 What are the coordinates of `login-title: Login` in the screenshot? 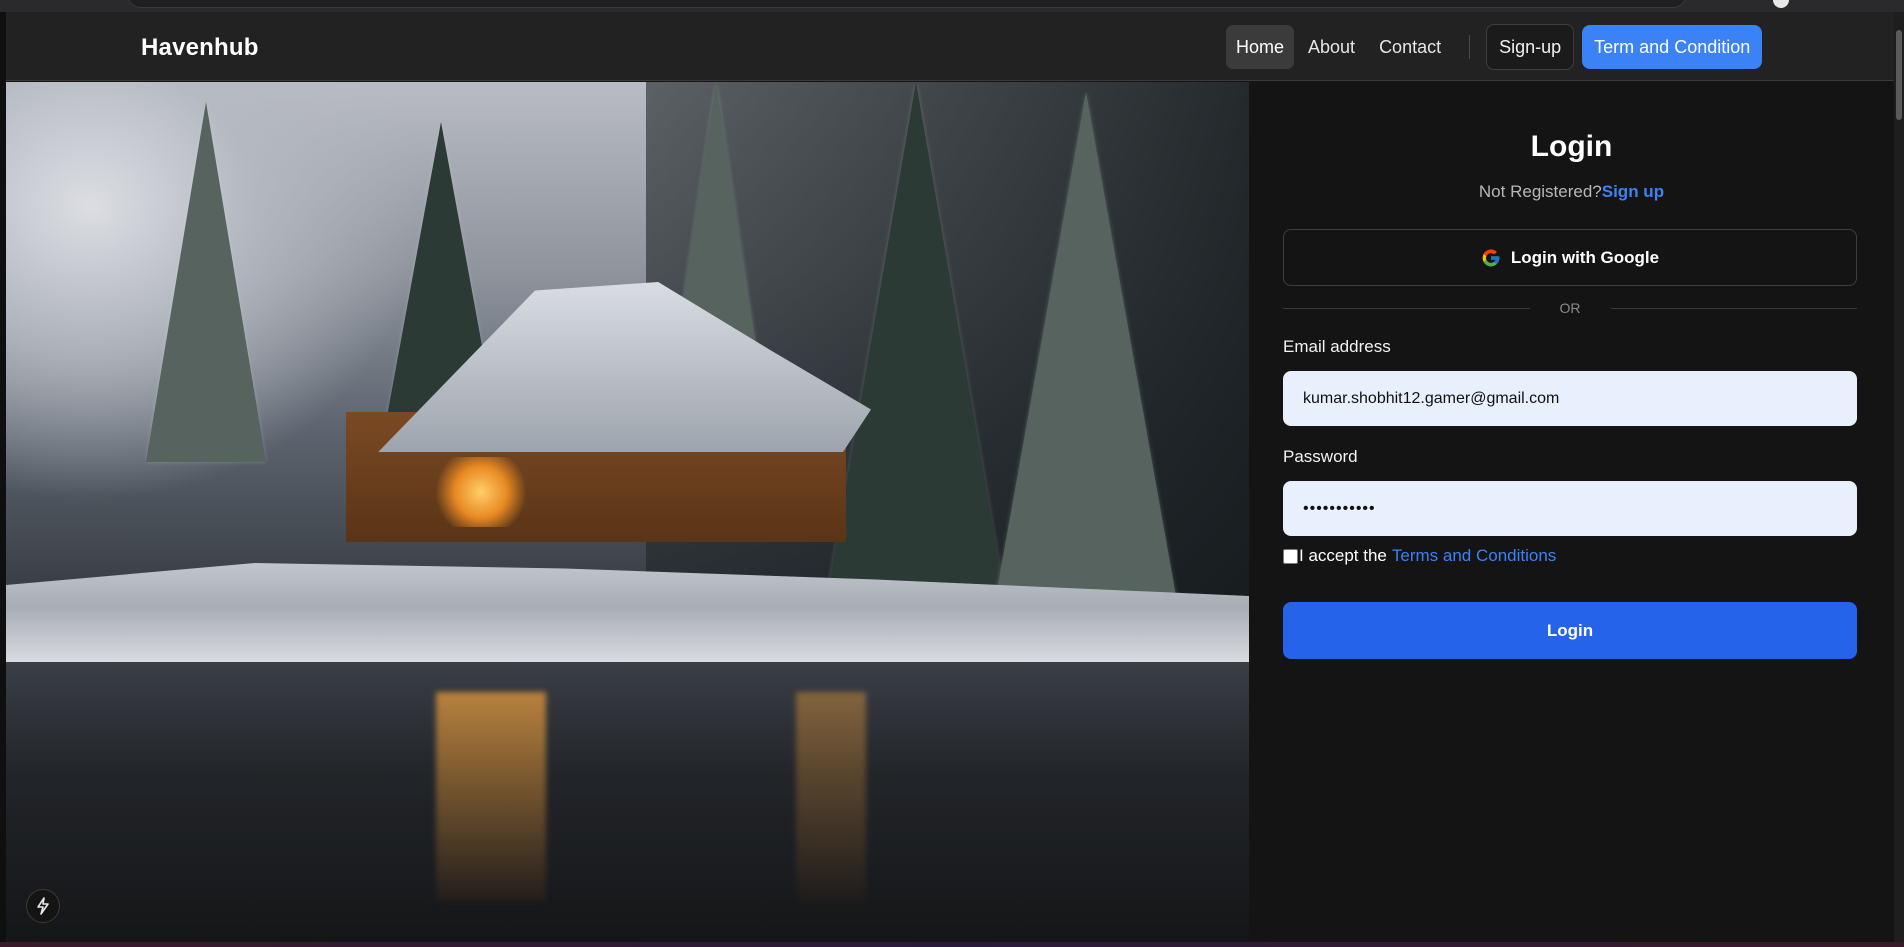 It's located at (1571, 146).